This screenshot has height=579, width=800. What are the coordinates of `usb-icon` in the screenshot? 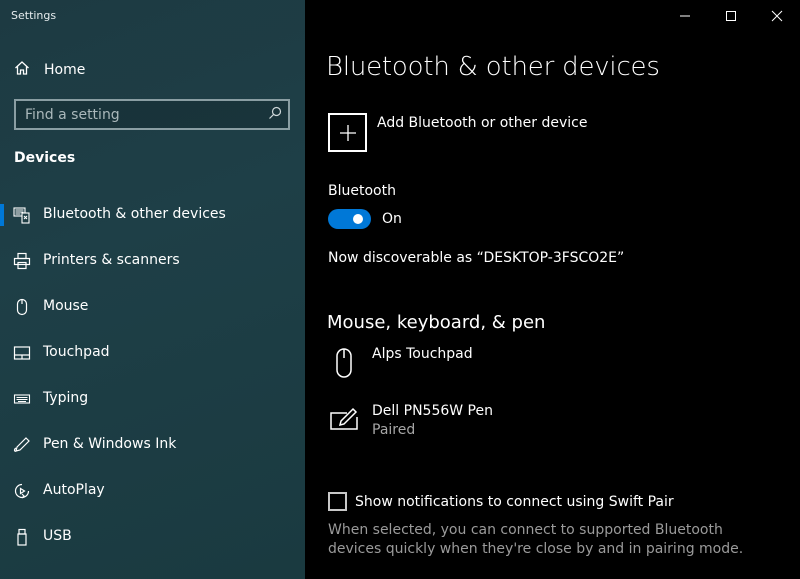 It's located at (22, 537).